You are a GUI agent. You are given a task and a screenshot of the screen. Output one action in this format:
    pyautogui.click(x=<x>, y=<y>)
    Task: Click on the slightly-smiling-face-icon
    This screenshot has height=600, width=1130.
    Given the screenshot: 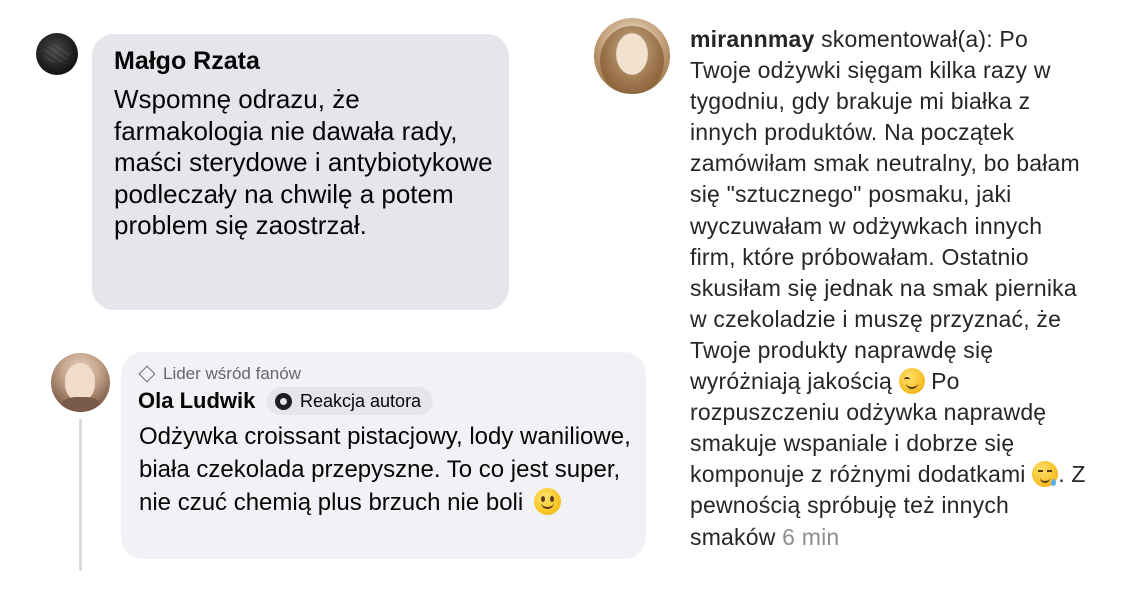 What is the action you would take?
    pyautogui.click(x=547, y=501)
    